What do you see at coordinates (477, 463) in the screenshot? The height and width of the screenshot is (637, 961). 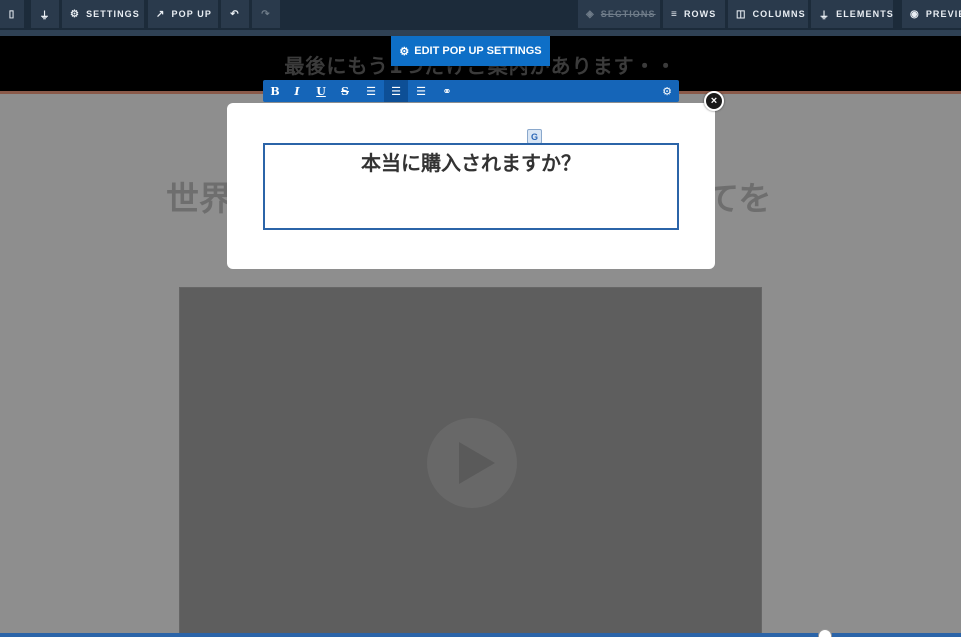 I see `play-icon` at bounding box center [477, 463].